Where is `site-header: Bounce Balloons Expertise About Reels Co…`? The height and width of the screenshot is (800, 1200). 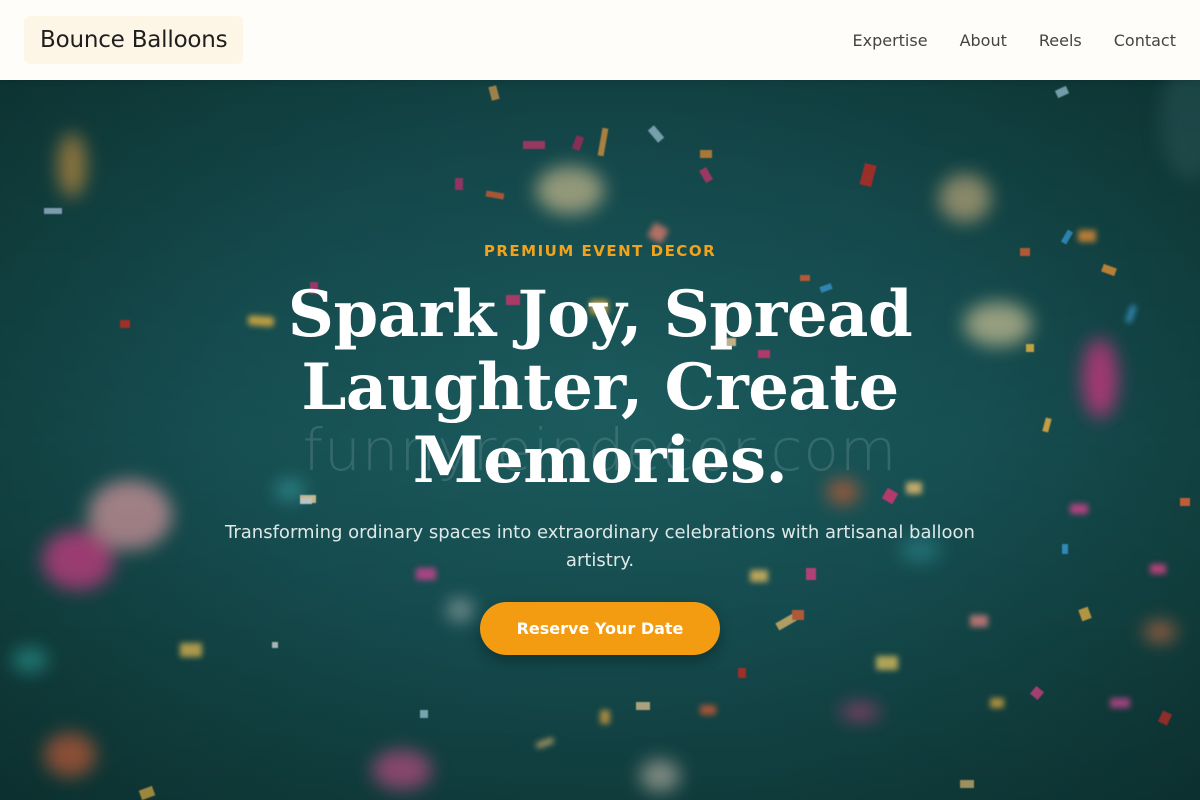 site-header: Bounce Balloons Expertise About Reels Co… is located at coordinates (600, 40).